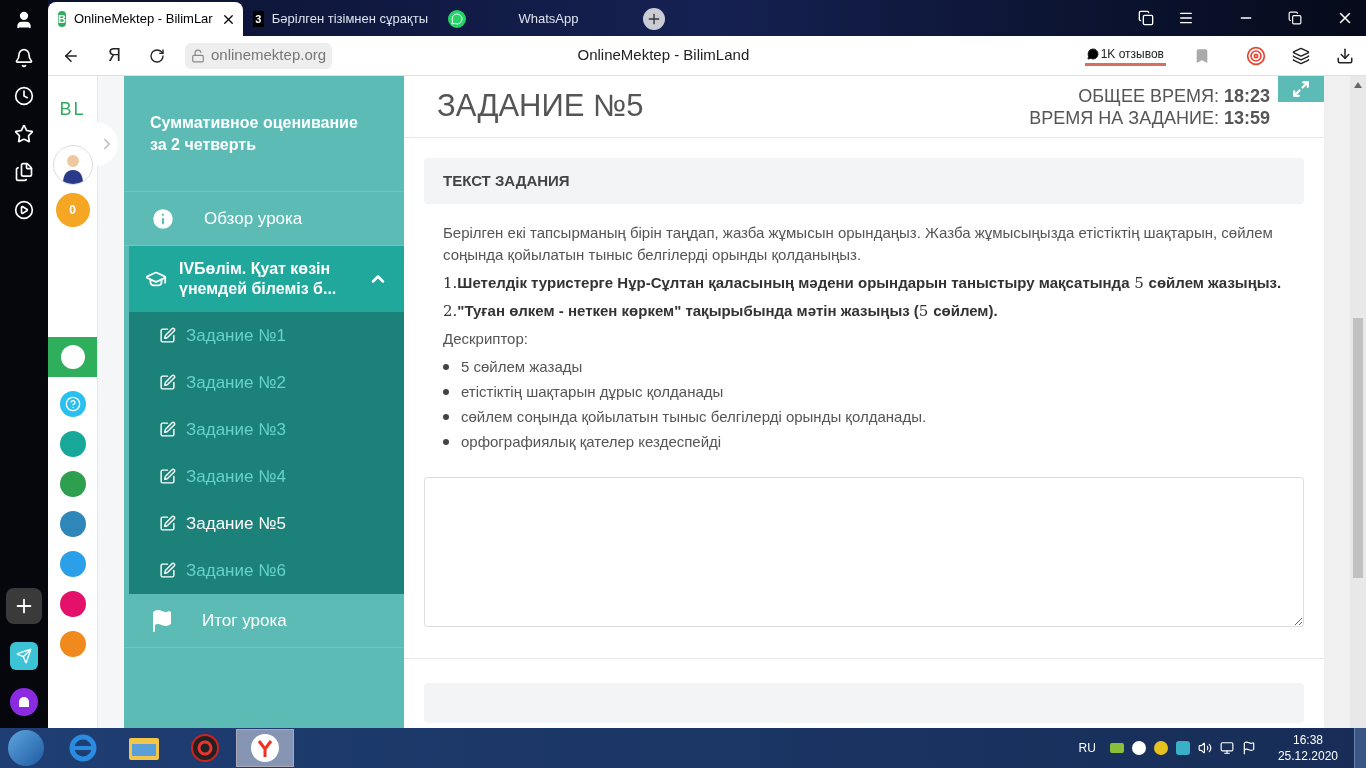 Image resolution: width=1366 pixels, height=768 pixels. What do you see at coordinates (663, 55) in the screenshot?
I see `page-title: OnlineMektep - BilimLand` at bounding box center [663, 55].